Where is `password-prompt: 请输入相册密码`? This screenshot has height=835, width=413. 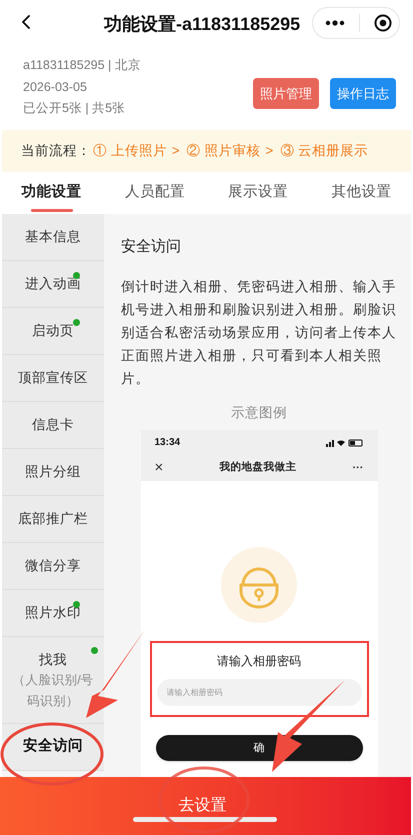
password-prompt: 请输入相册密码 is located at coordinates (259, 661).